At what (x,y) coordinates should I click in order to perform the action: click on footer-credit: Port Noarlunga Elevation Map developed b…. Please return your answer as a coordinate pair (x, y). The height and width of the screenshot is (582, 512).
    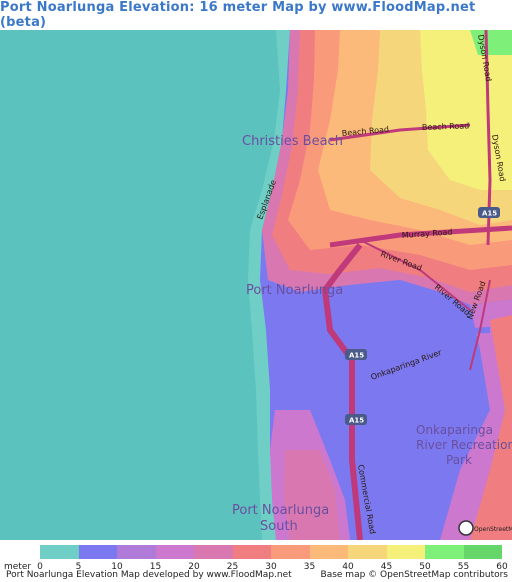
    Looking at the image, I should click on (149, 575).